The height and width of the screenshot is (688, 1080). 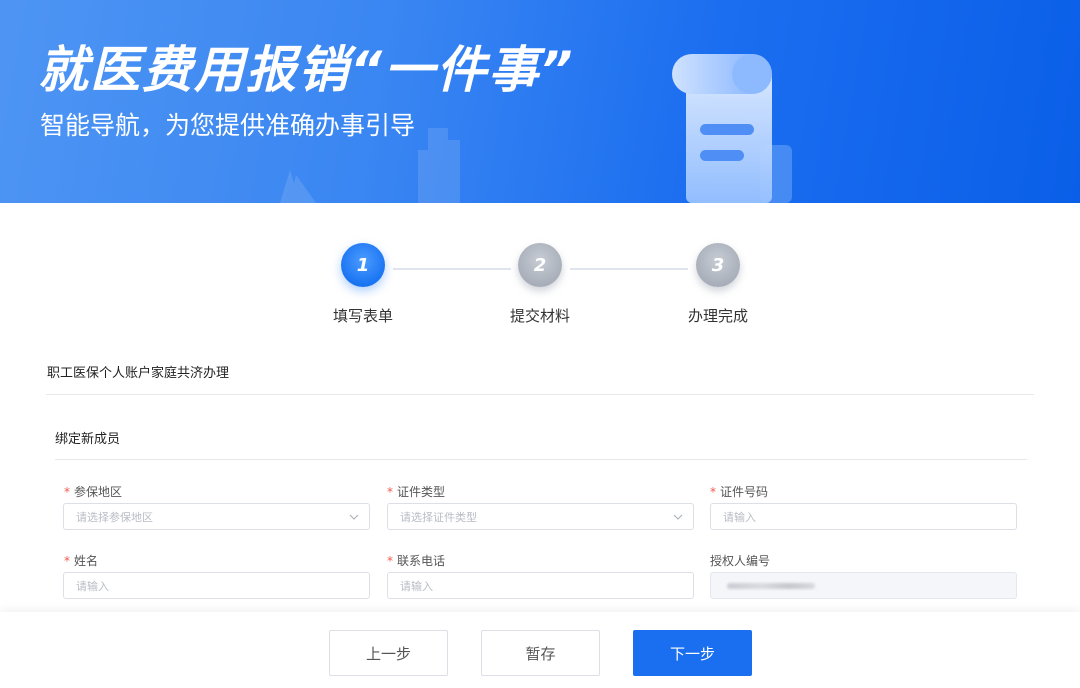 What do you see at coordinates (540, 653) in the screenshot?
I see `save-draft-button: 暂存` at bounding box center [540, 653].